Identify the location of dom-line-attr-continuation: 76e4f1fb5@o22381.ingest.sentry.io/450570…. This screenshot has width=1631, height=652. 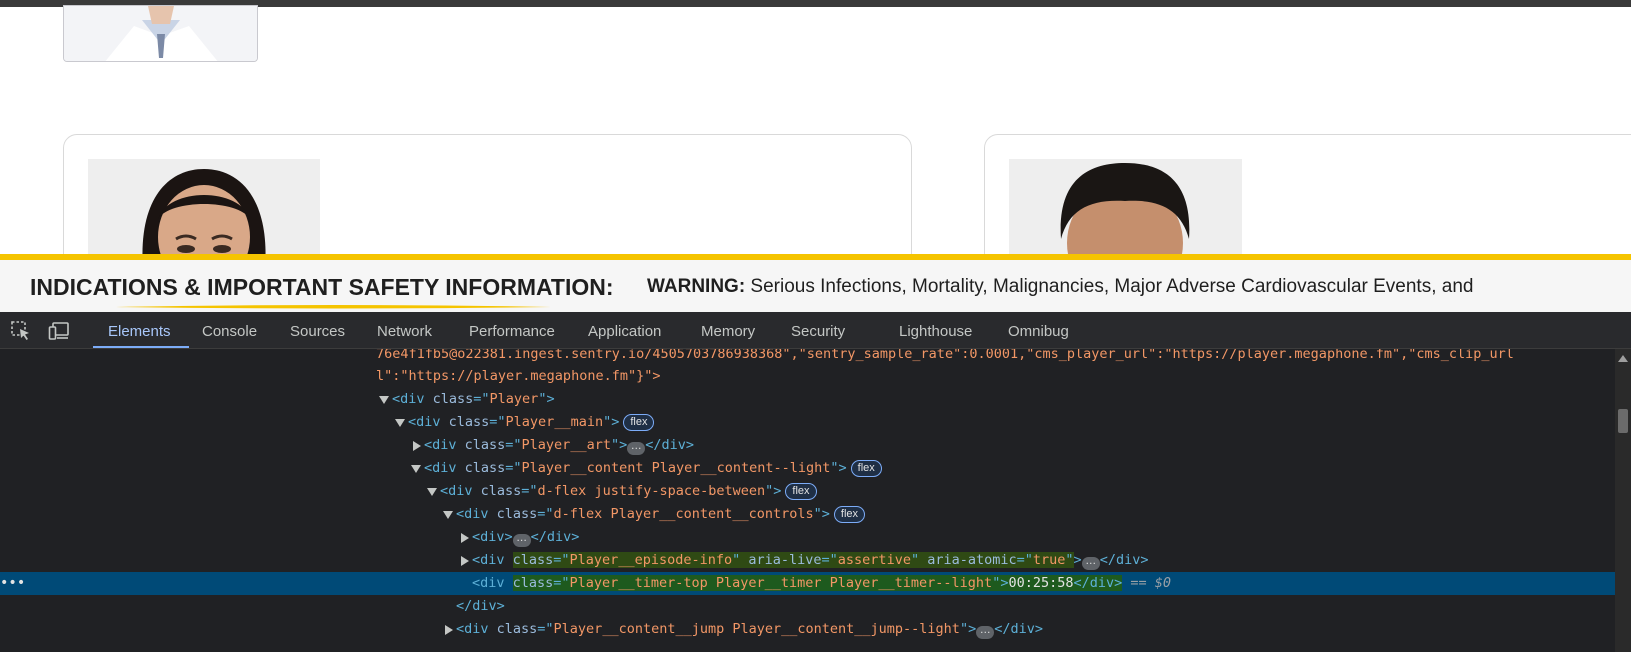
(807, 357).